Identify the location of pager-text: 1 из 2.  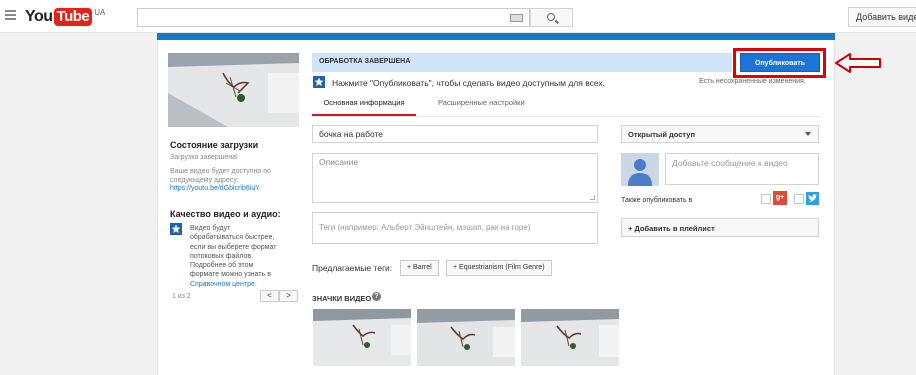
(181, 296).